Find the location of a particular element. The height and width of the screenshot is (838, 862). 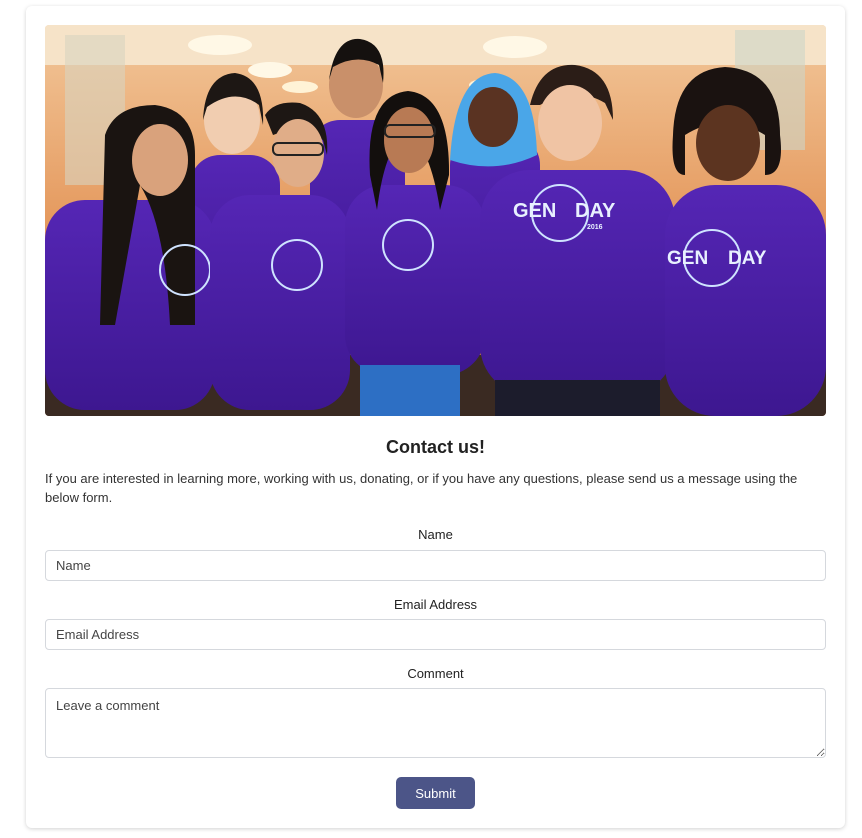

shirt-logo-gen: GEN is located at coordinates (534, 211).